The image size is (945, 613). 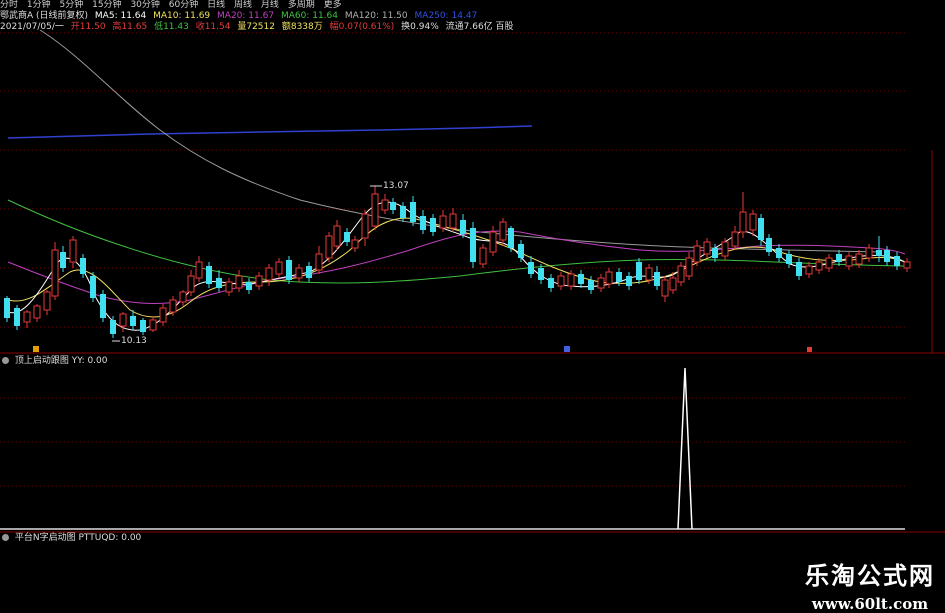 What do you see at coordinates (42, 361) in the screenshot?
I see `indicator1-name: 顶上启动跟图` at bounding box center [42, 361].